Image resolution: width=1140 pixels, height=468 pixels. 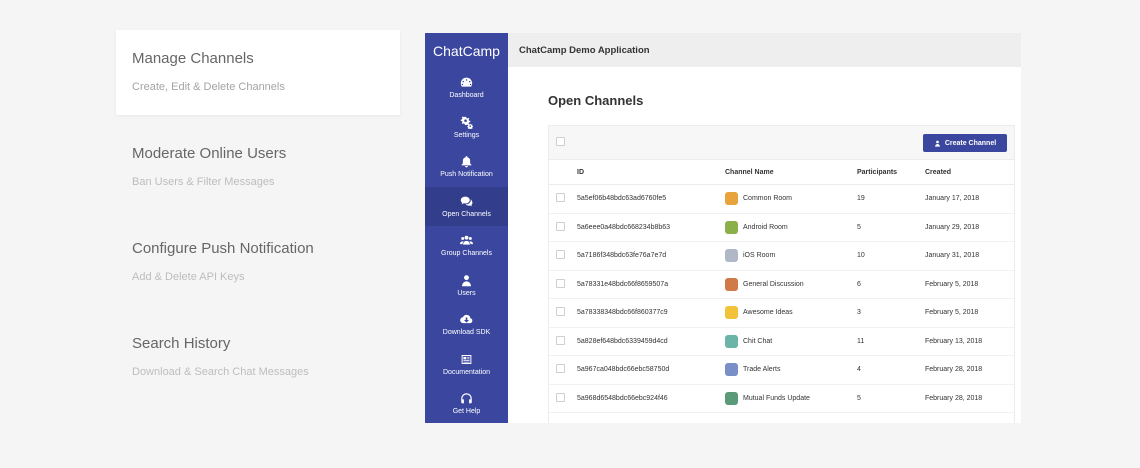 What do you see at coordinates (208, 87) in the screenshot?
I see `feature-subtitle: Create, Edit & Delete Channels` at bounding box center [208, 87].